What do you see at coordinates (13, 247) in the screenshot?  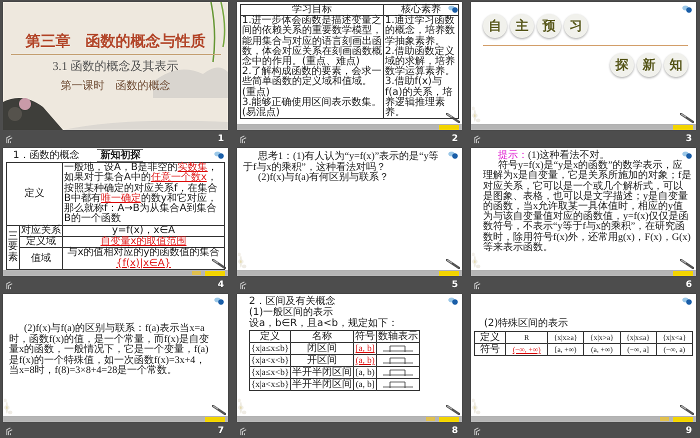 I see `table-cell: 三要素` at bounding box center [13, 247].